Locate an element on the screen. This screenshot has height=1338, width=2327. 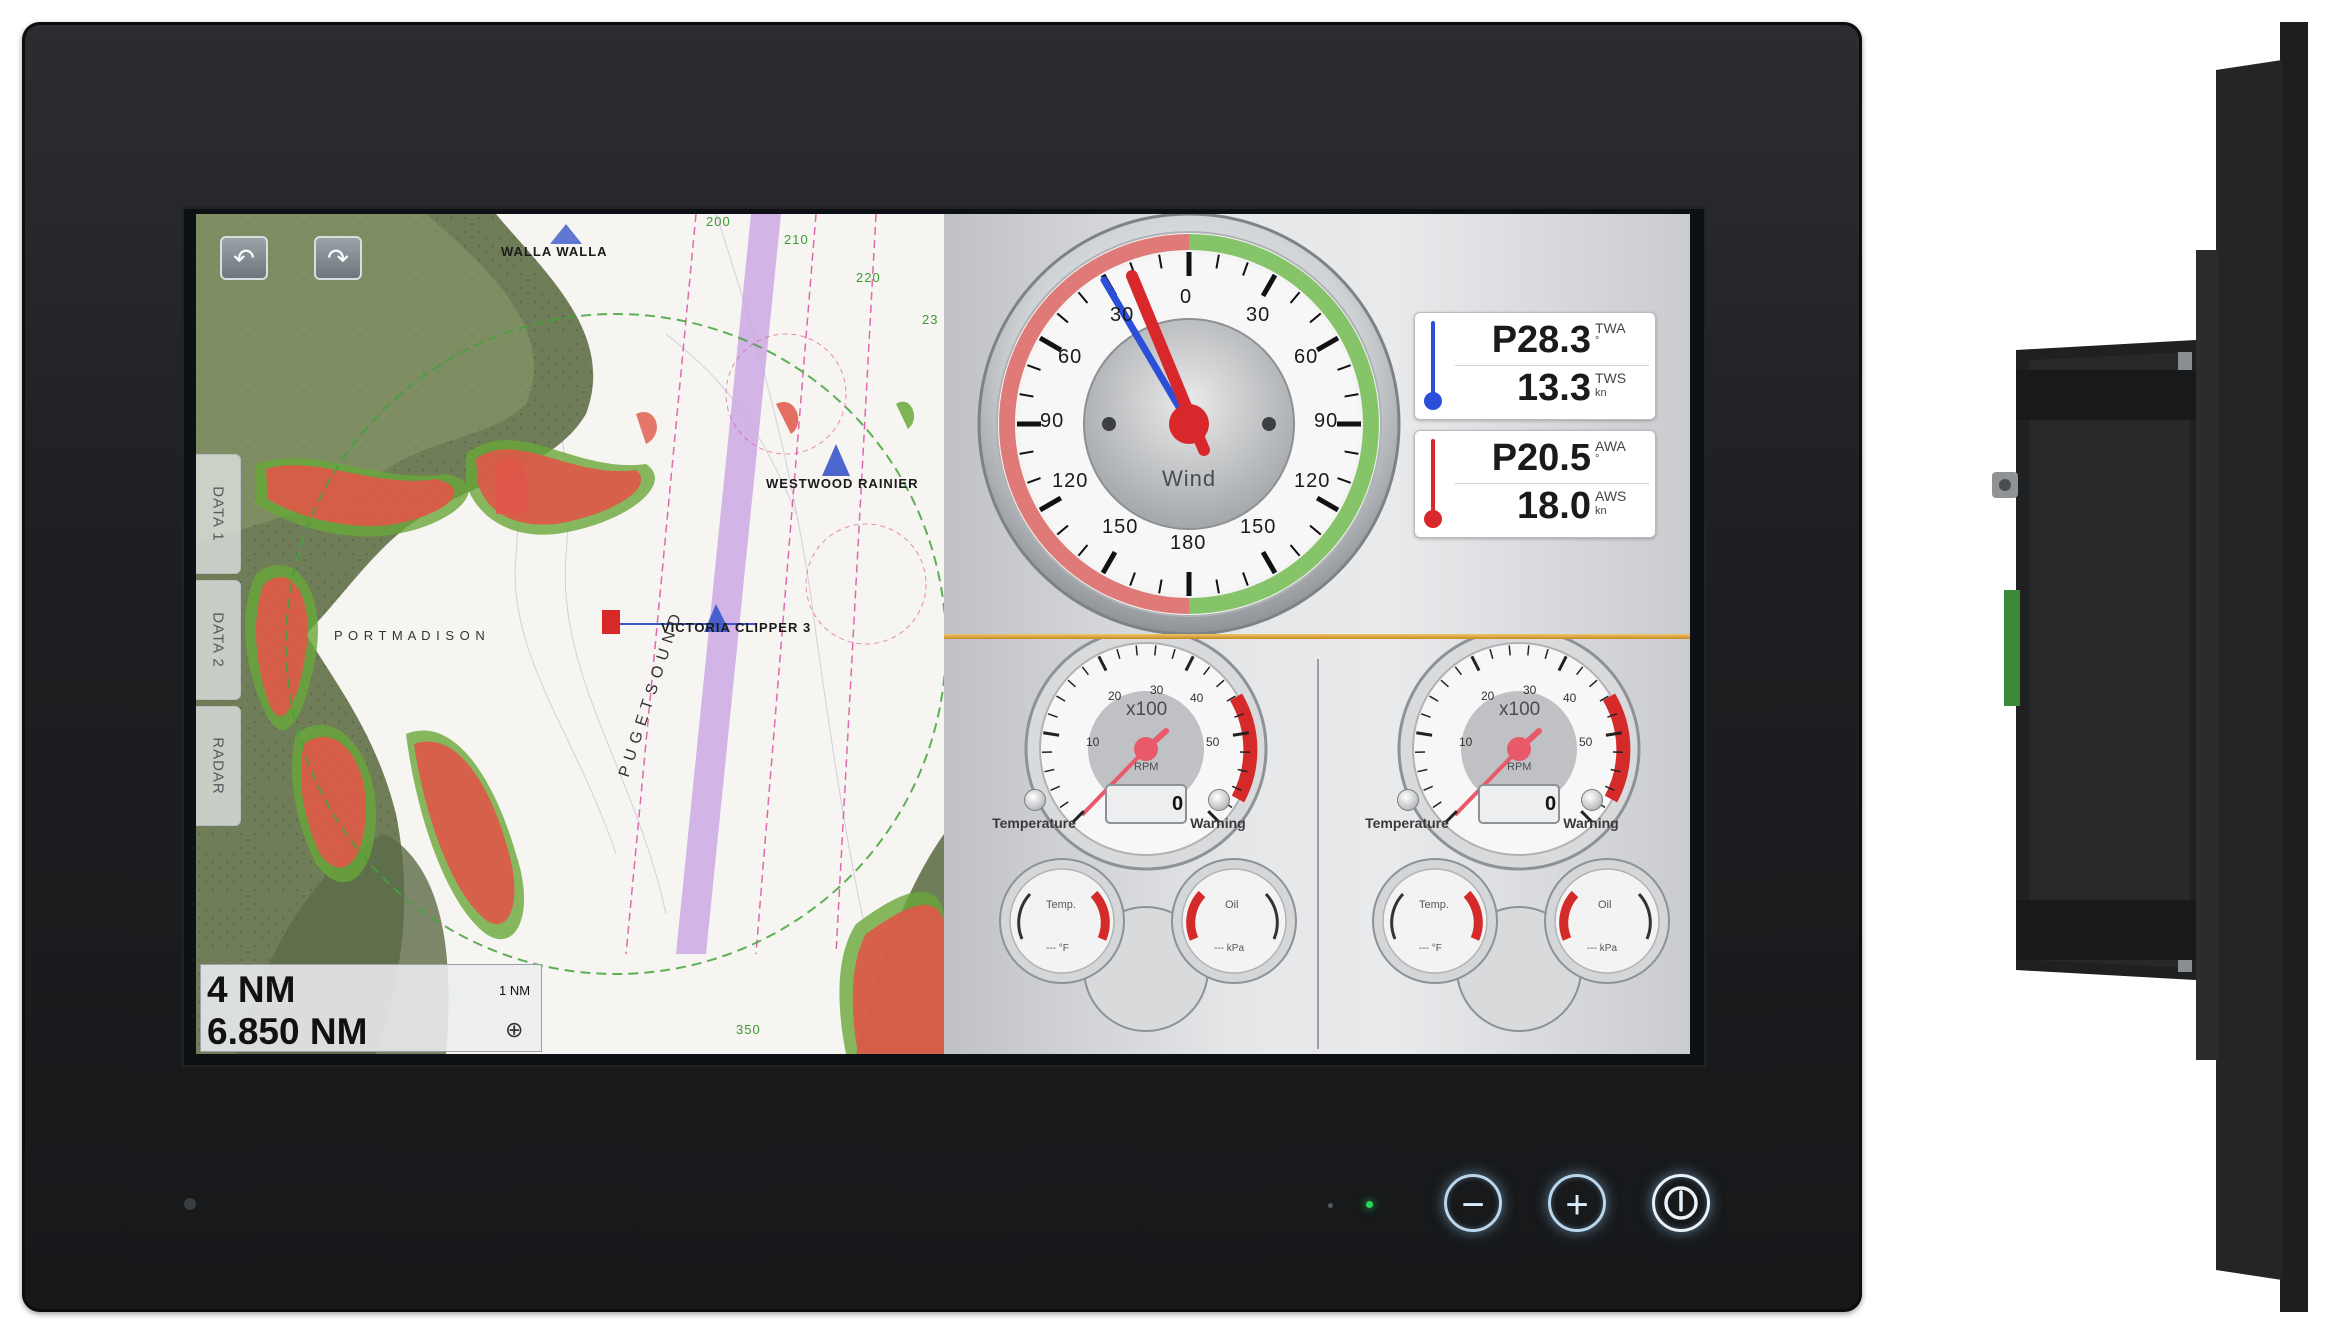
range-scale-unit: 1 NM is located at coordinates (515, 990).